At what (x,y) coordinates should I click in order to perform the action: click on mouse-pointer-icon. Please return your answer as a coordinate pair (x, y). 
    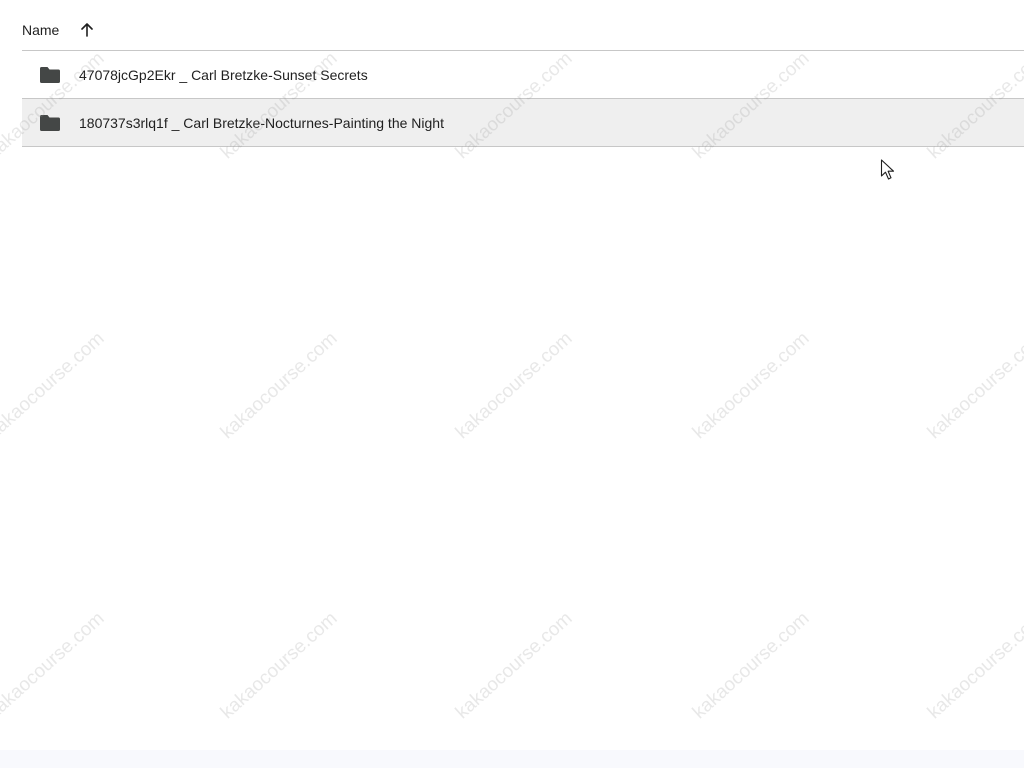
    Looking at the image, I should click on (888, 170).